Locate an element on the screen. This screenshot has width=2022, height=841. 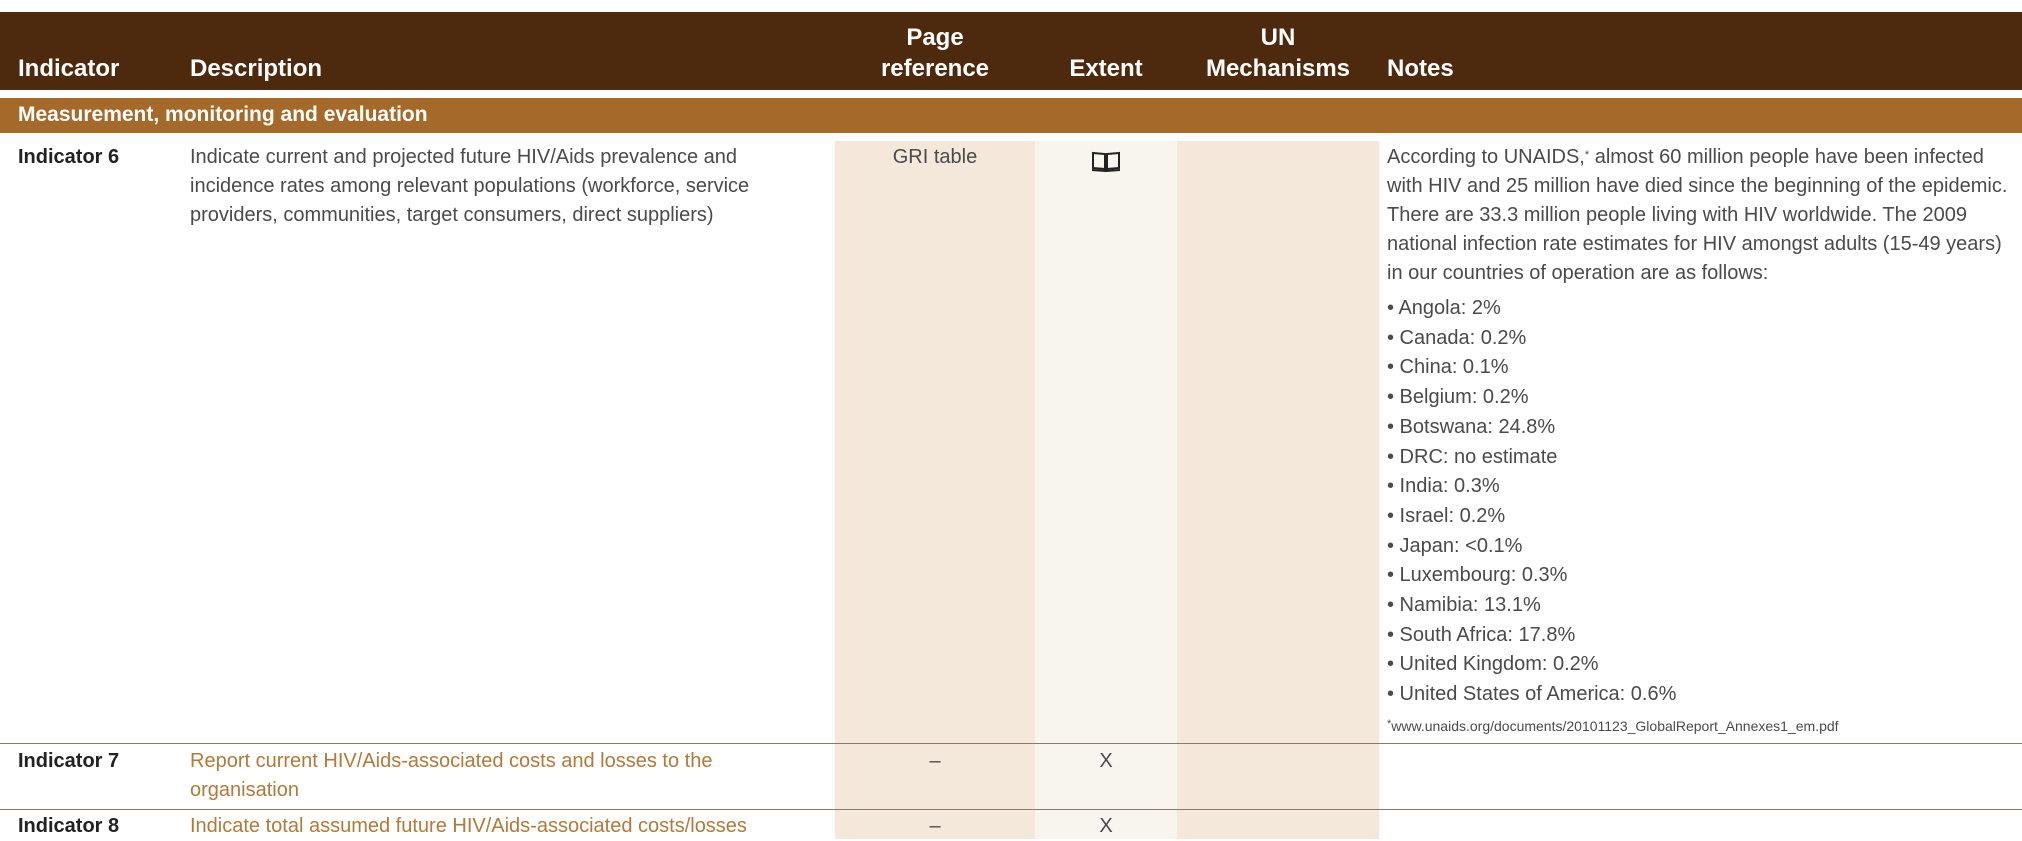
row-7-page-reference: – is located at coordinates (935, 761).